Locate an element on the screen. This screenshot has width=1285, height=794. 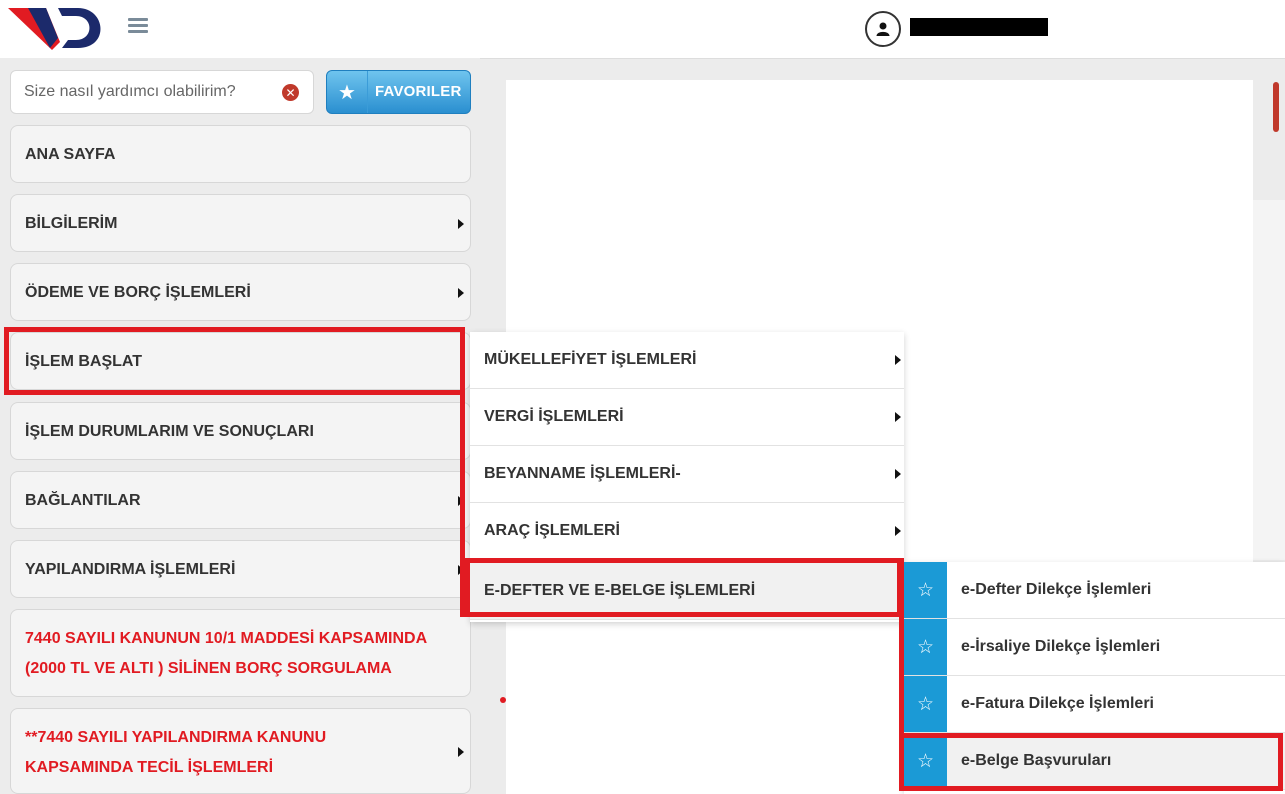
submenu2-item-ebelge-basvurulari: ☆ e-Belge Başvuruları is located at coordinates (1094, 761).